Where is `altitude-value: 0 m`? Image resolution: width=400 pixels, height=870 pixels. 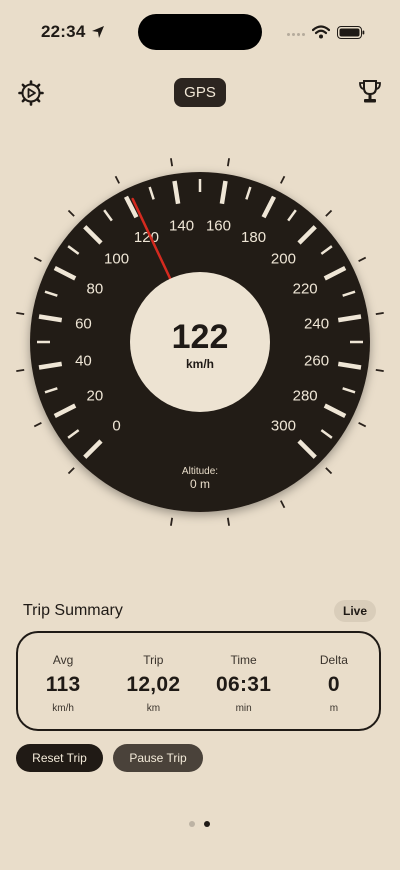 altitude-value: 0 m is located at coordinates (200, 484).